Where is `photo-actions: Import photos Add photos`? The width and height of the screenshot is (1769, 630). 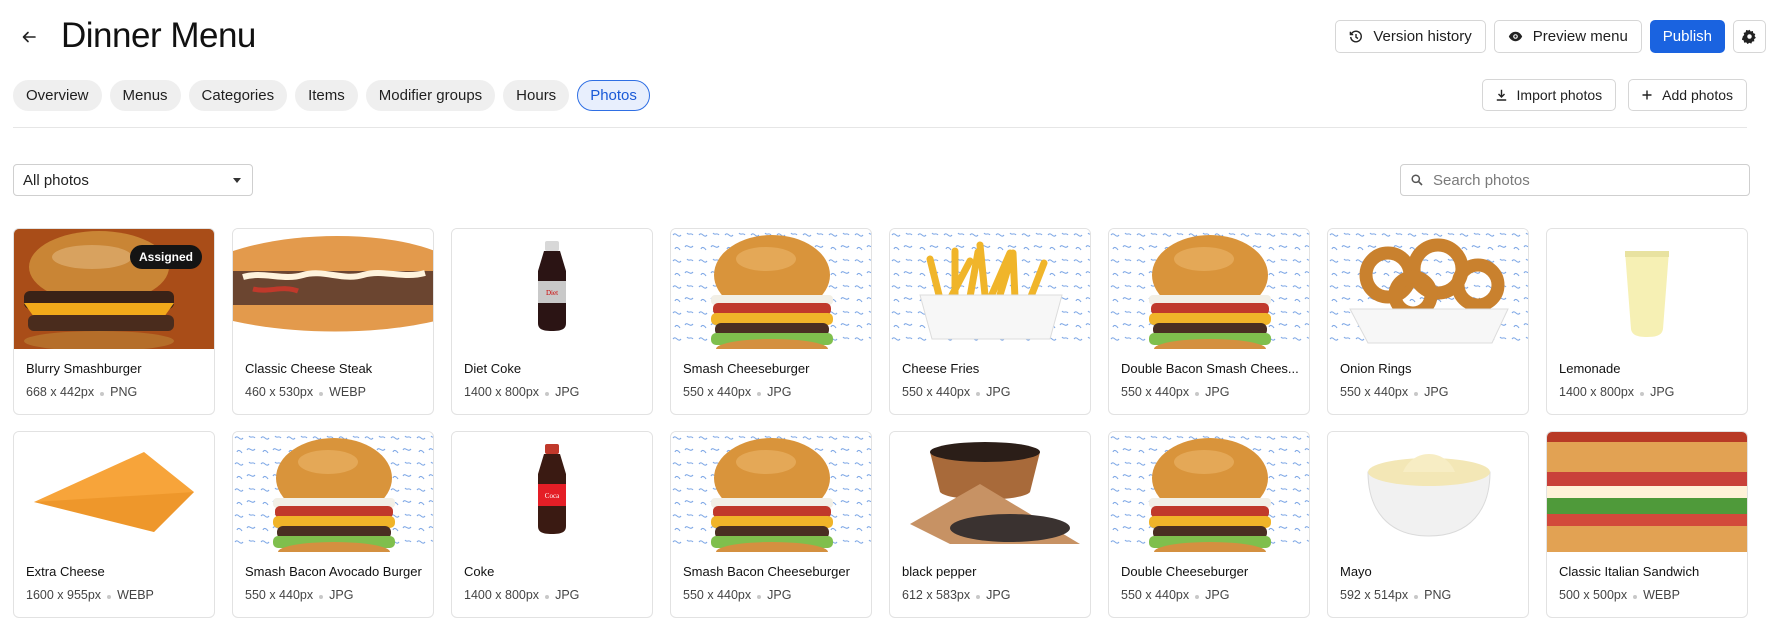 photo-actions: Import photos Add photos is located at coordinates (1614, 95).